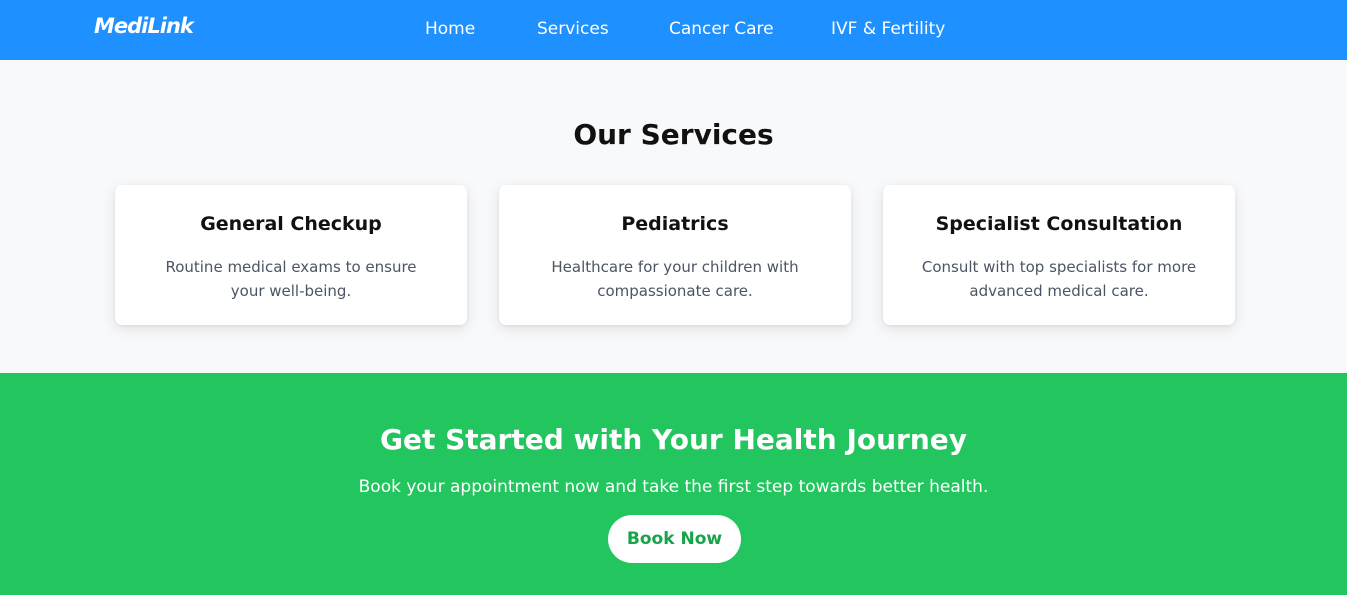  I want to click on service-card-title: Pediatrics, so click(675, 224).